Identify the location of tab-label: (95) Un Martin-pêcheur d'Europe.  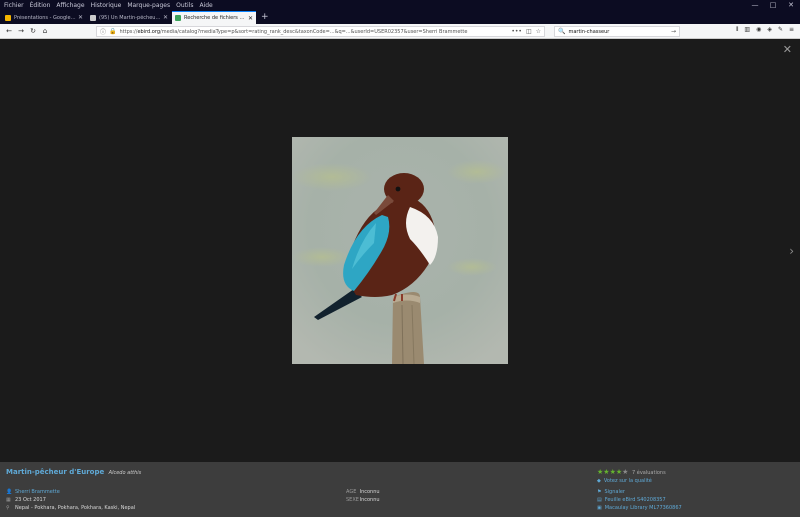
(130, 17).